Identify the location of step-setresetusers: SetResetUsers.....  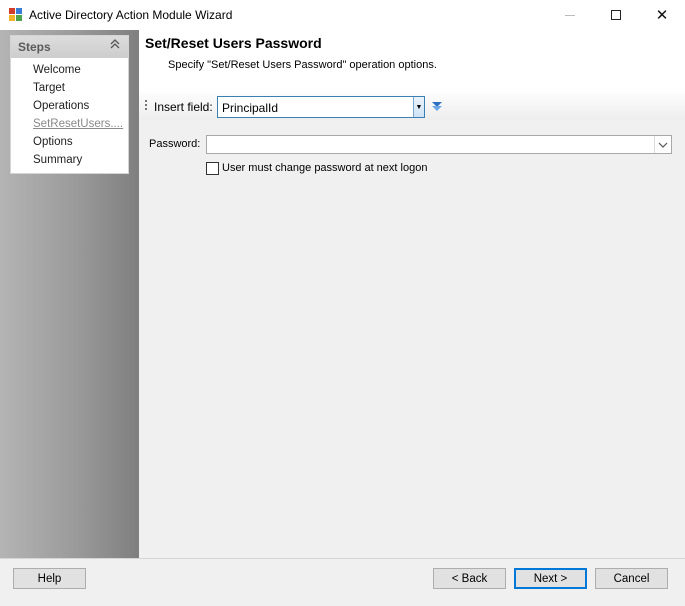
(78, 124).